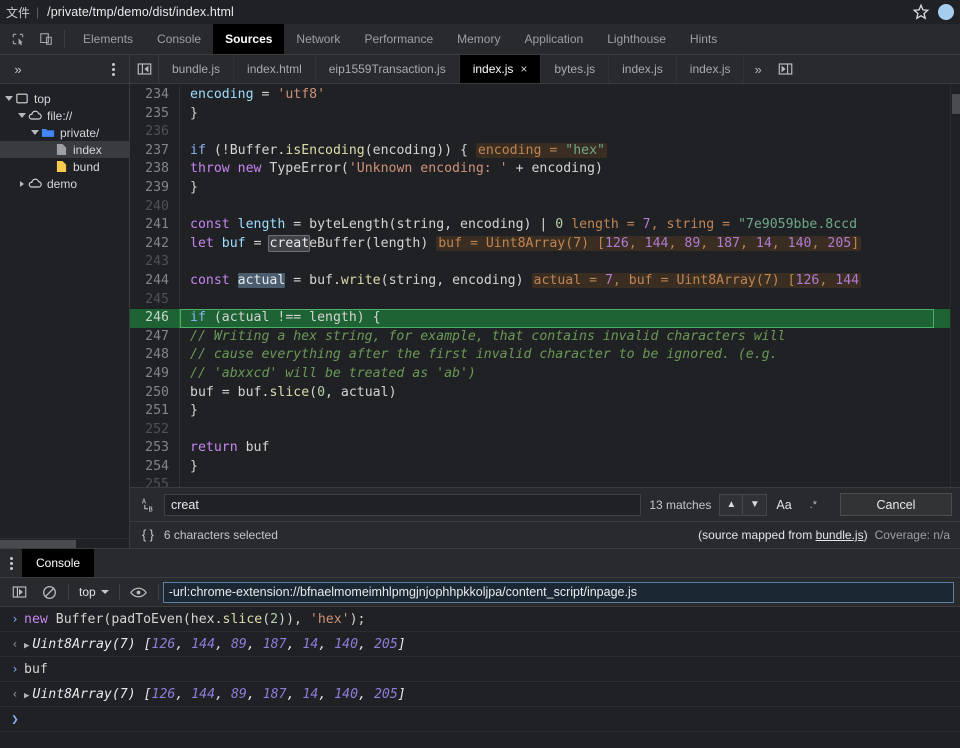 The image size is (960, 748). I want to click on line-number: 255, so click(155, 481).